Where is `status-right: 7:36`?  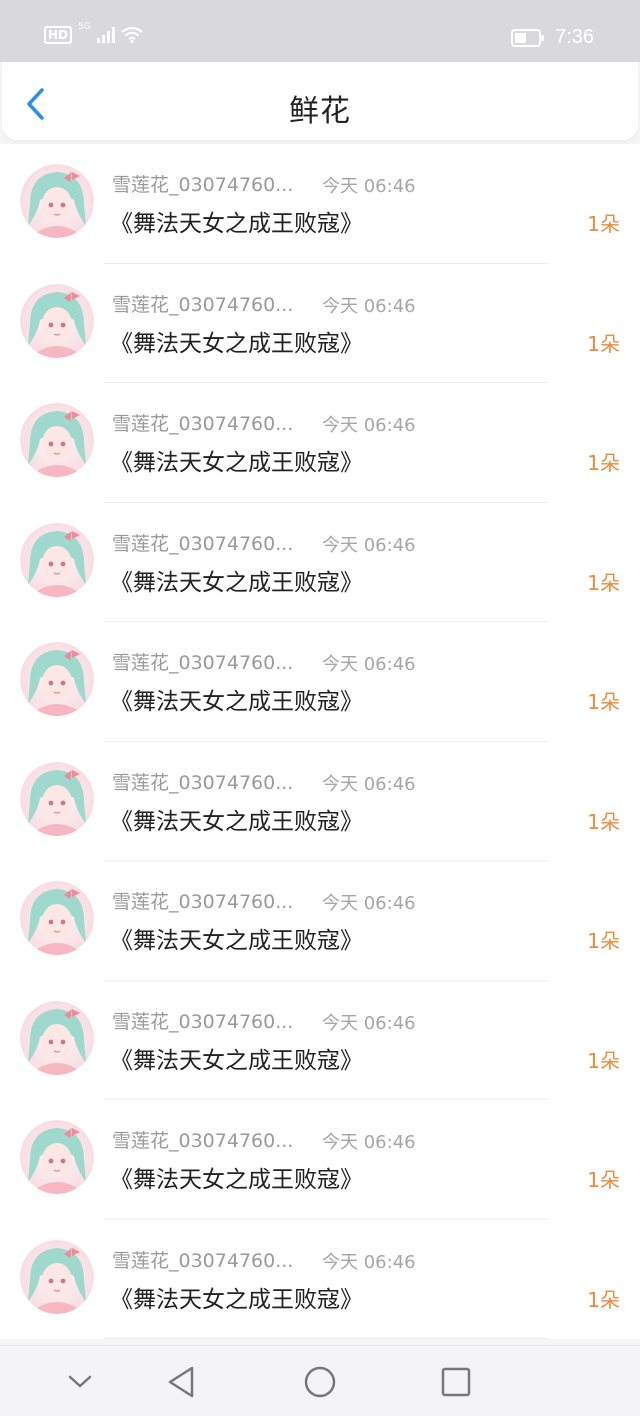 status-right: 7:36 is located at coordinates (552, 37).